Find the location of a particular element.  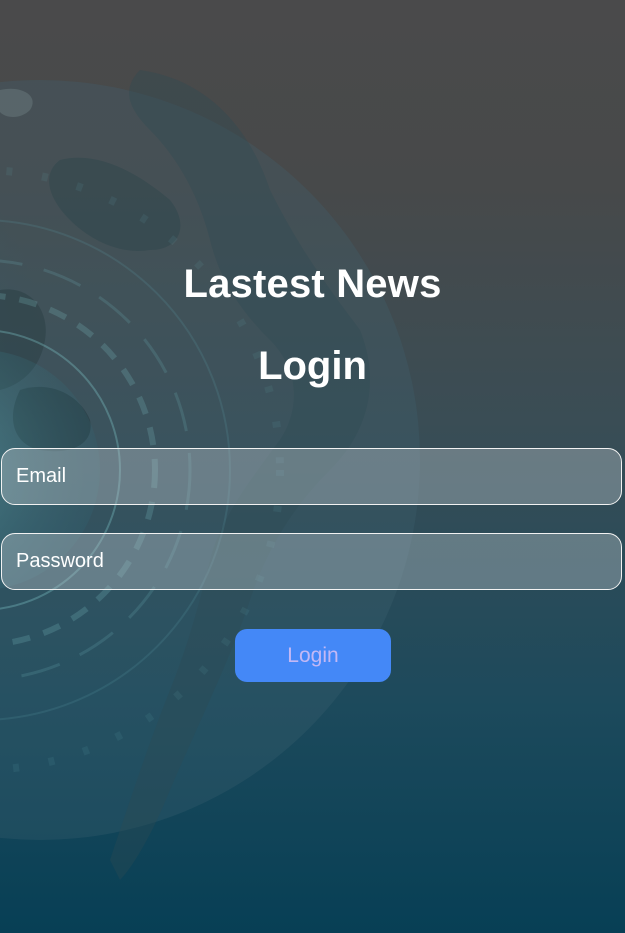

email-field is located at coordinates (311, 476).